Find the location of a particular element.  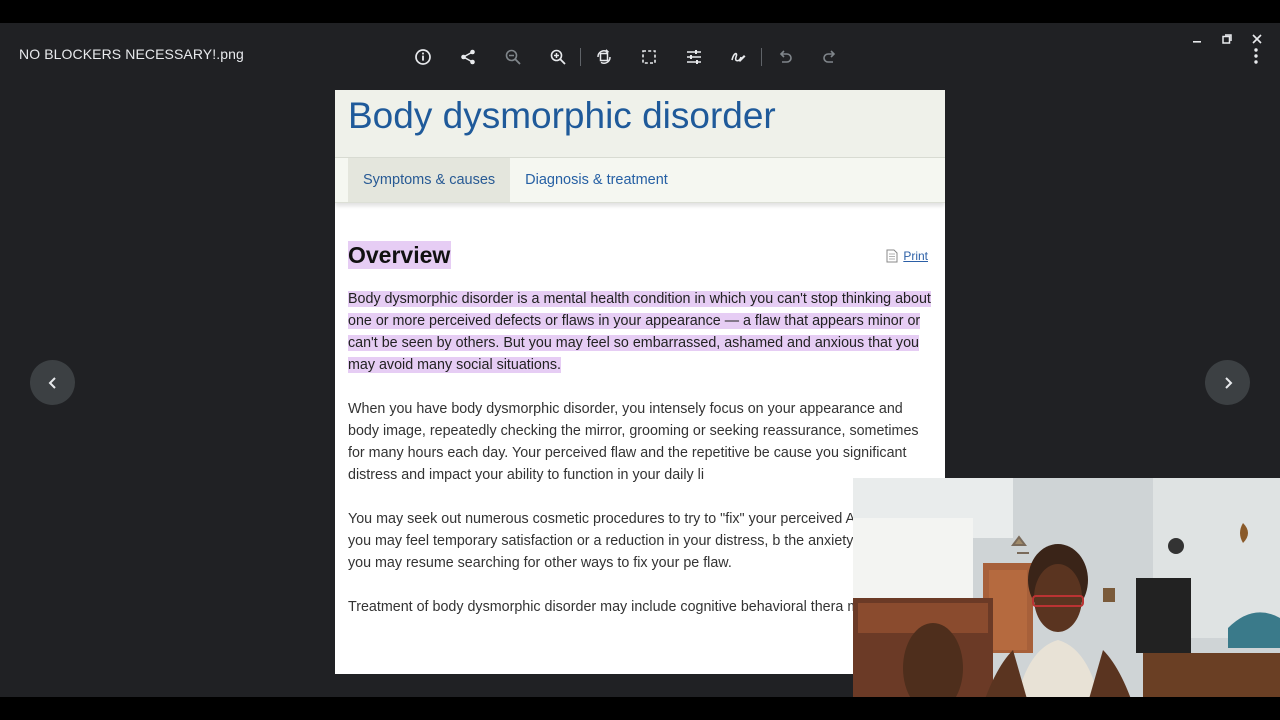

more-vert-icon is located at coordinates (1256, 56).